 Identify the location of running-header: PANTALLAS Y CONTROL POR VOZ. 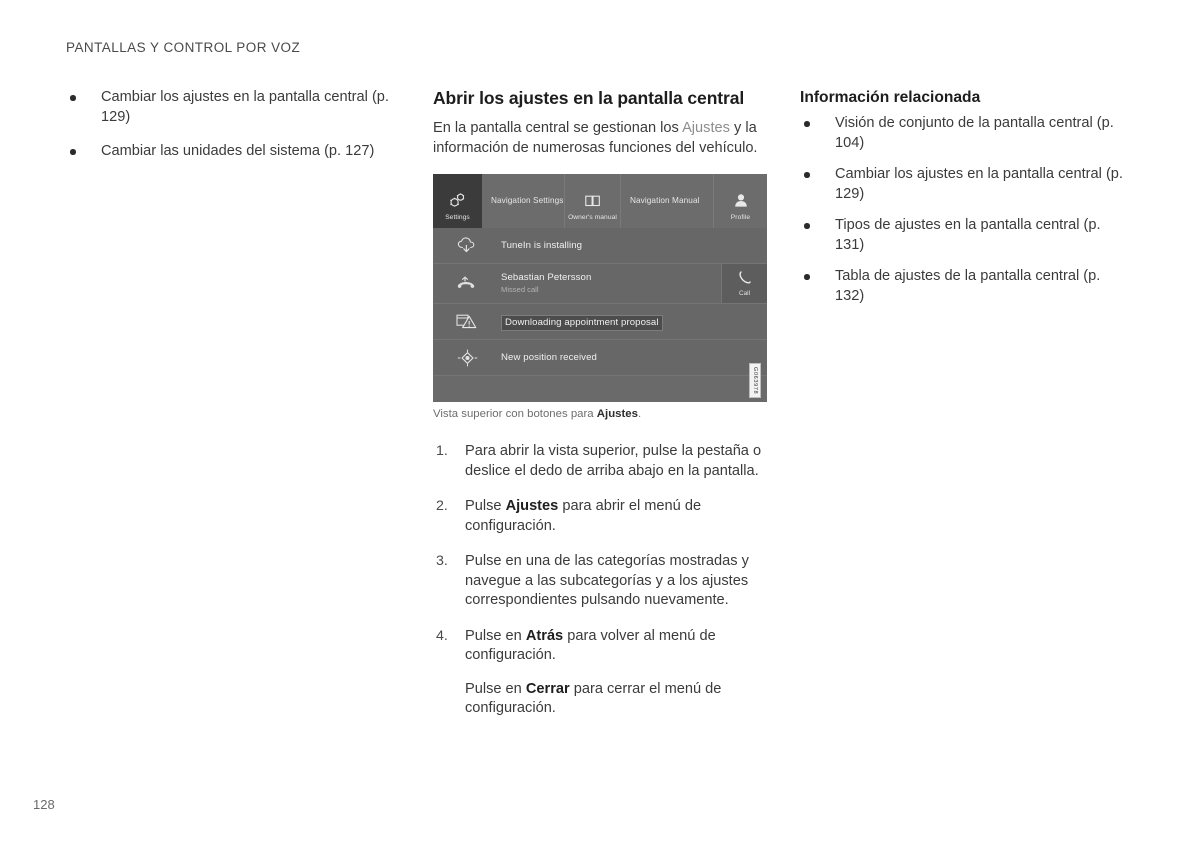
(183, 47).